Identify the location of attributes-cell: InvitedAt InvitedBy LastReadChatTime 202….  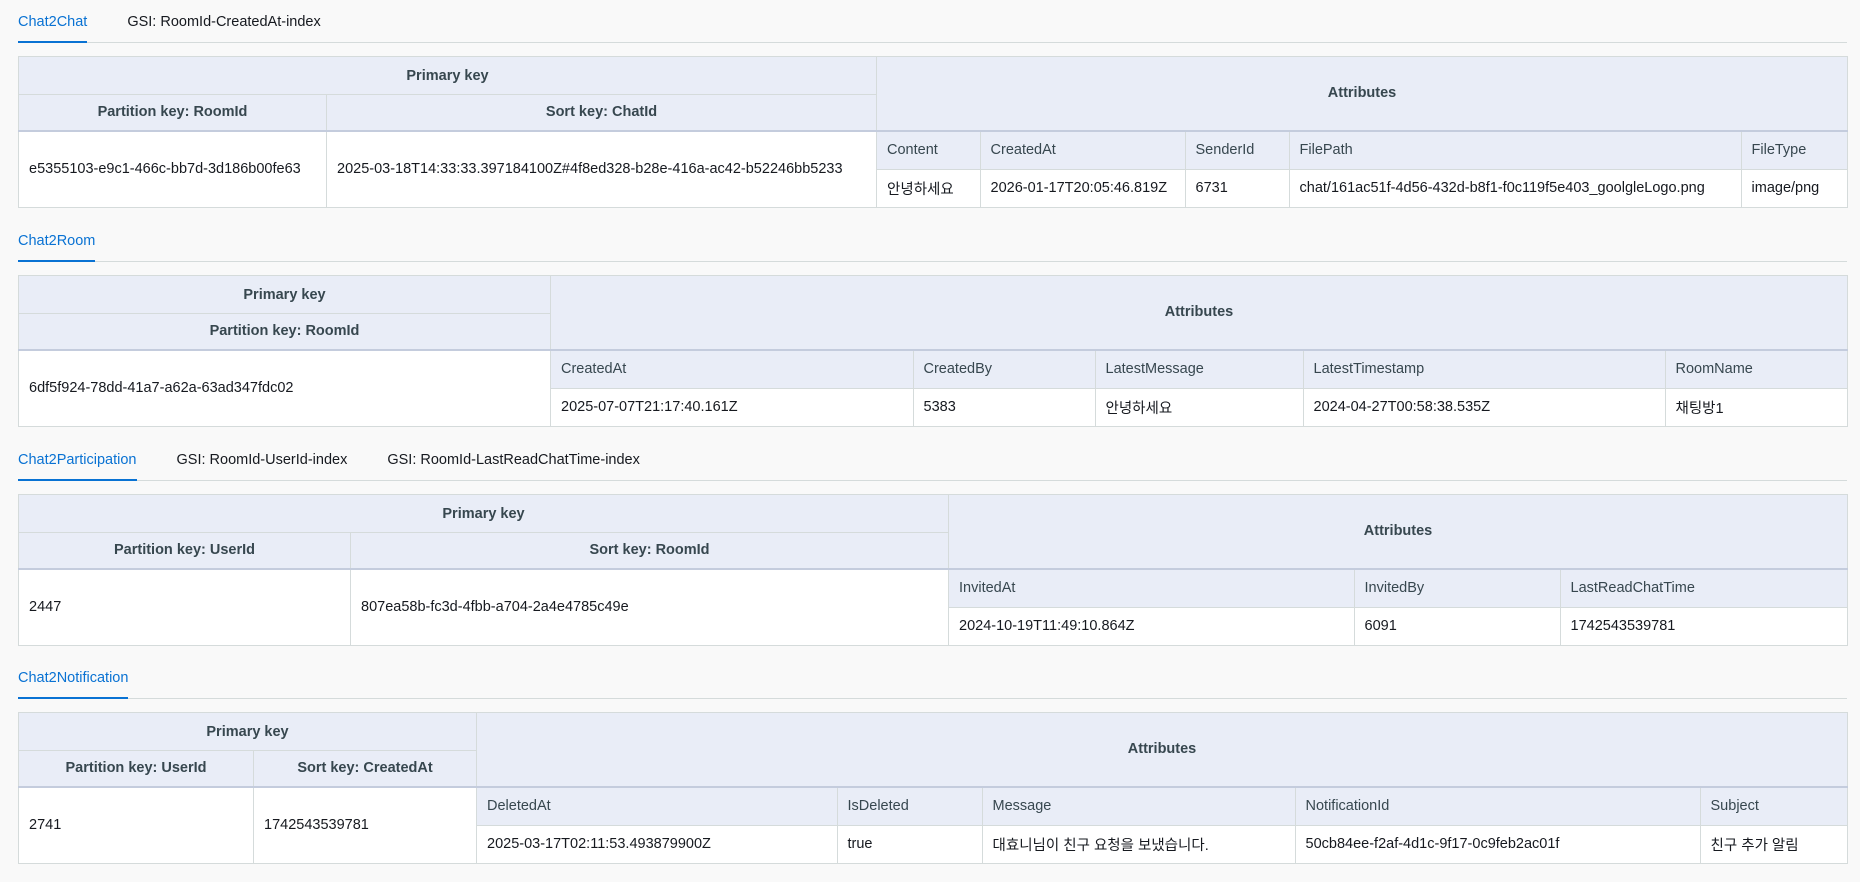
(1398, 607).